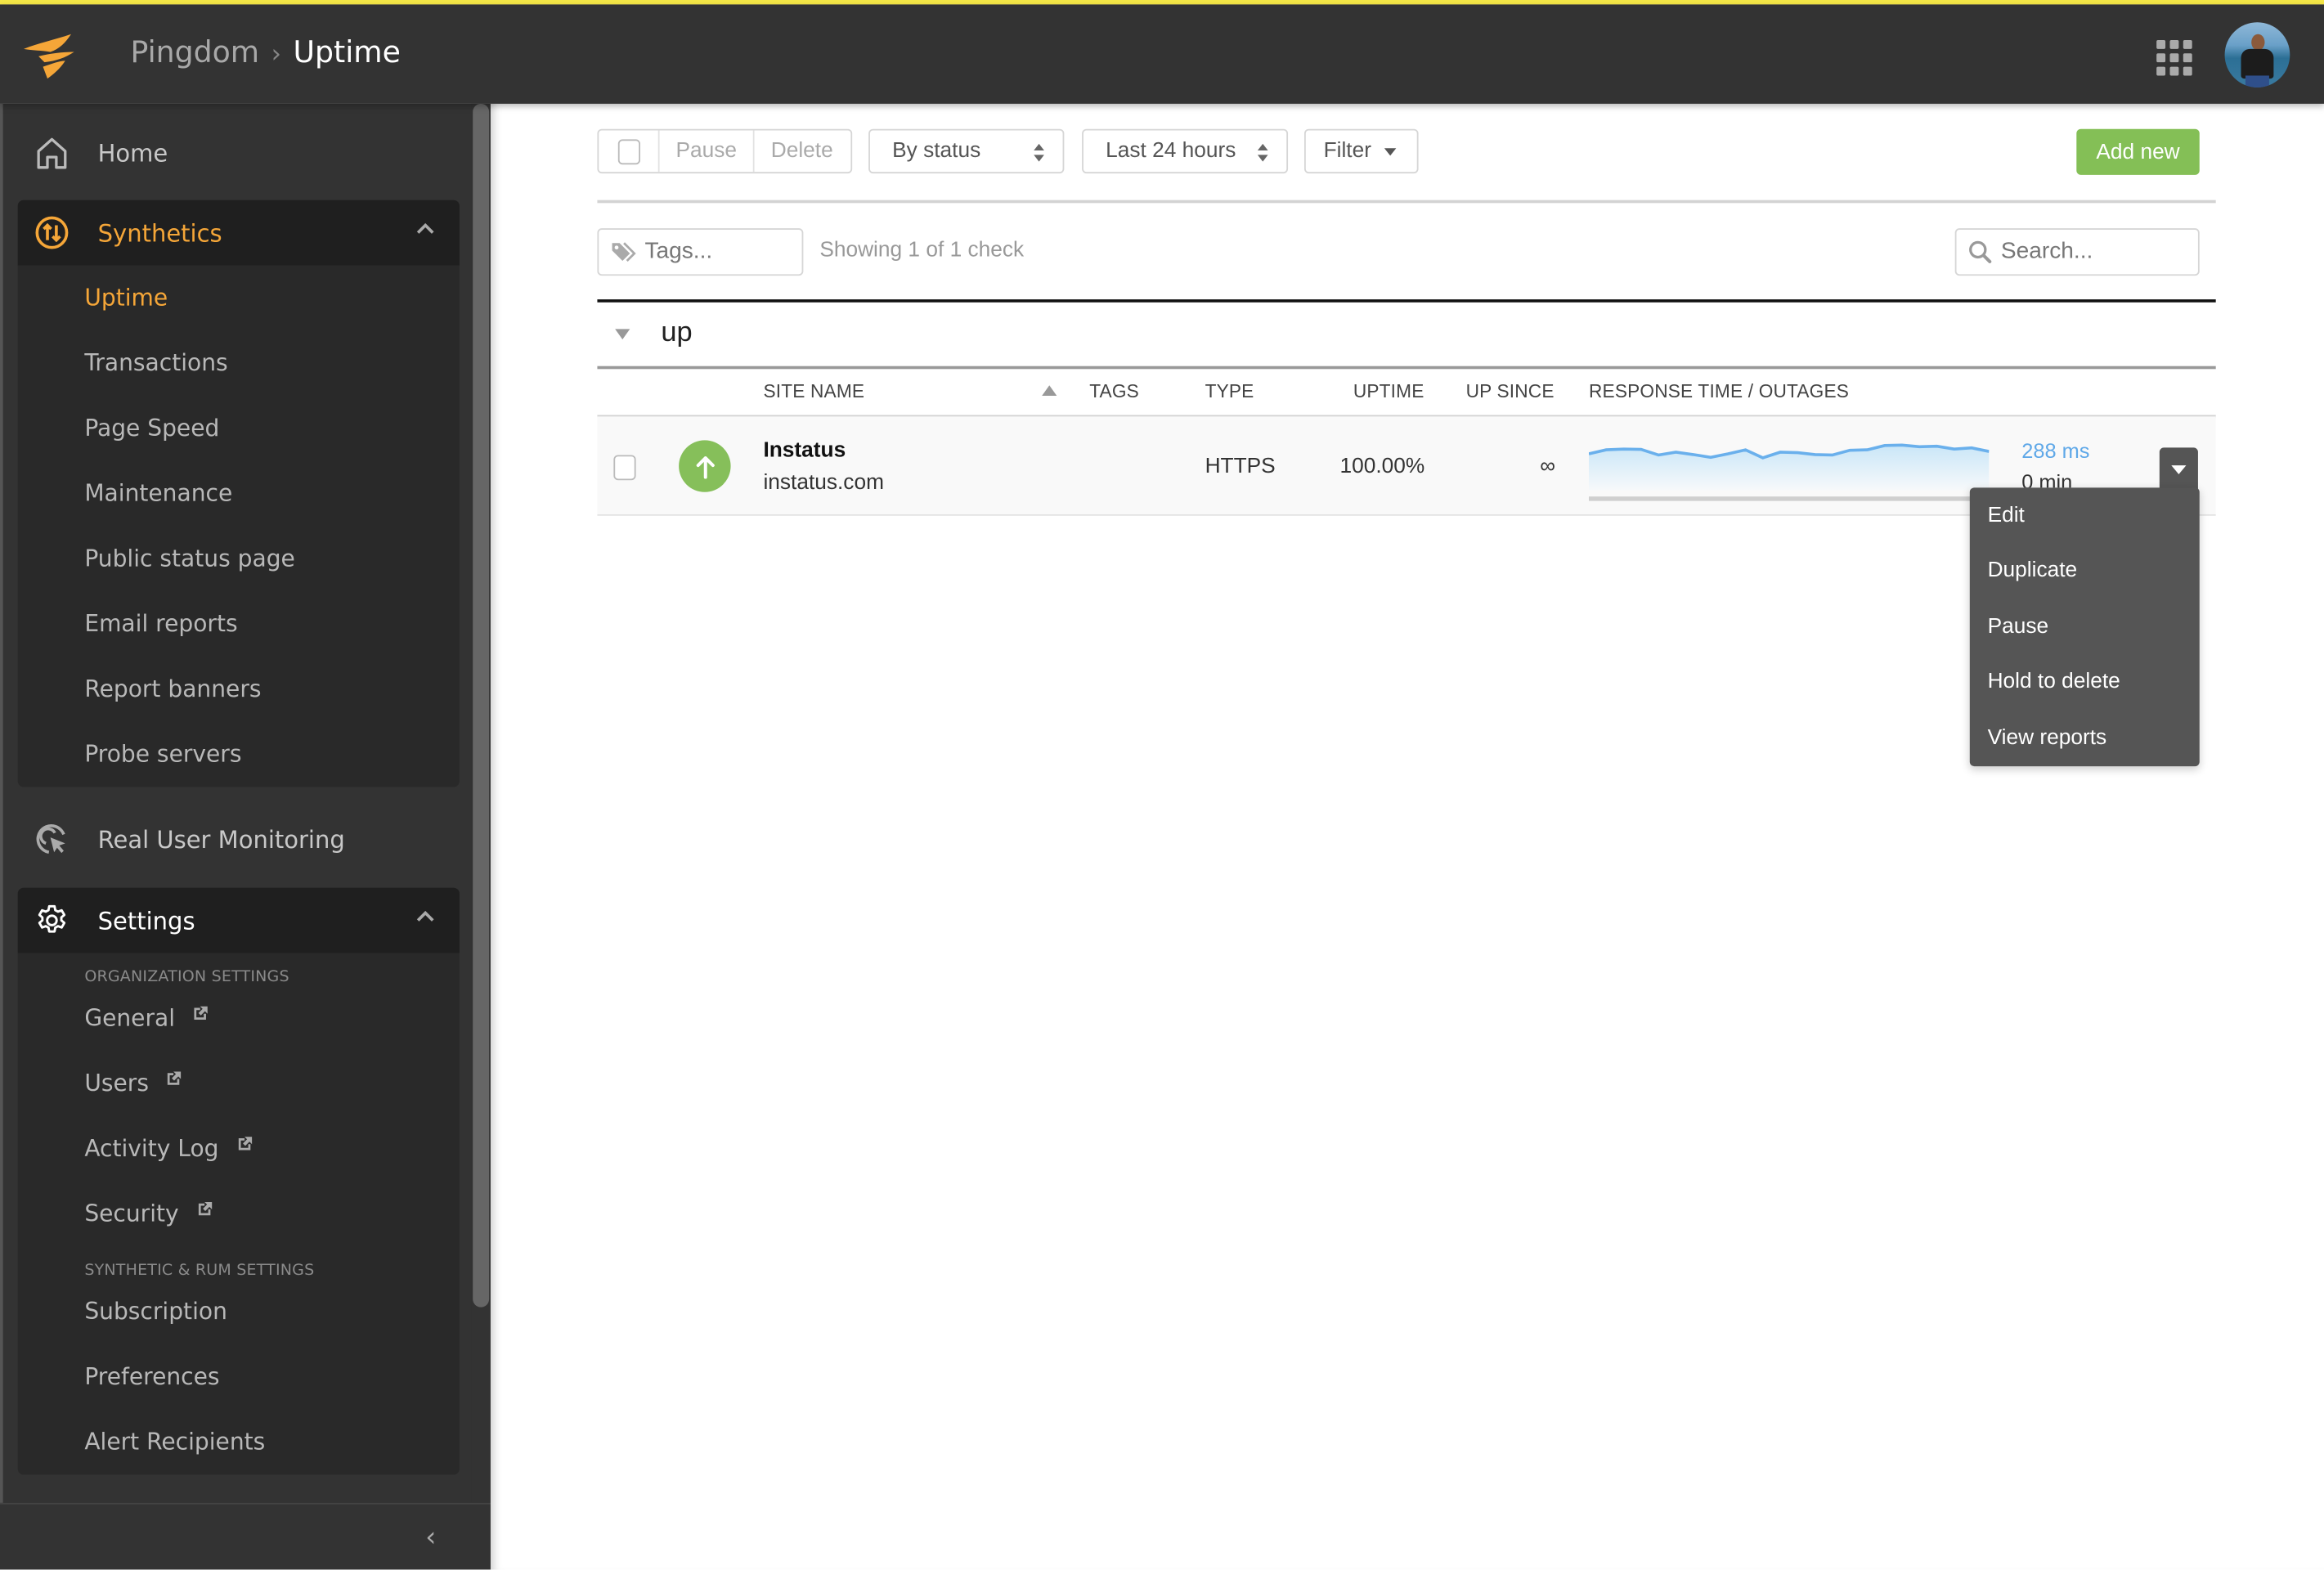  What do you see at coordinates (2138, 151) in the screenshot?
I see `add-new-button: Add new` at bounding box center [2138, 151].